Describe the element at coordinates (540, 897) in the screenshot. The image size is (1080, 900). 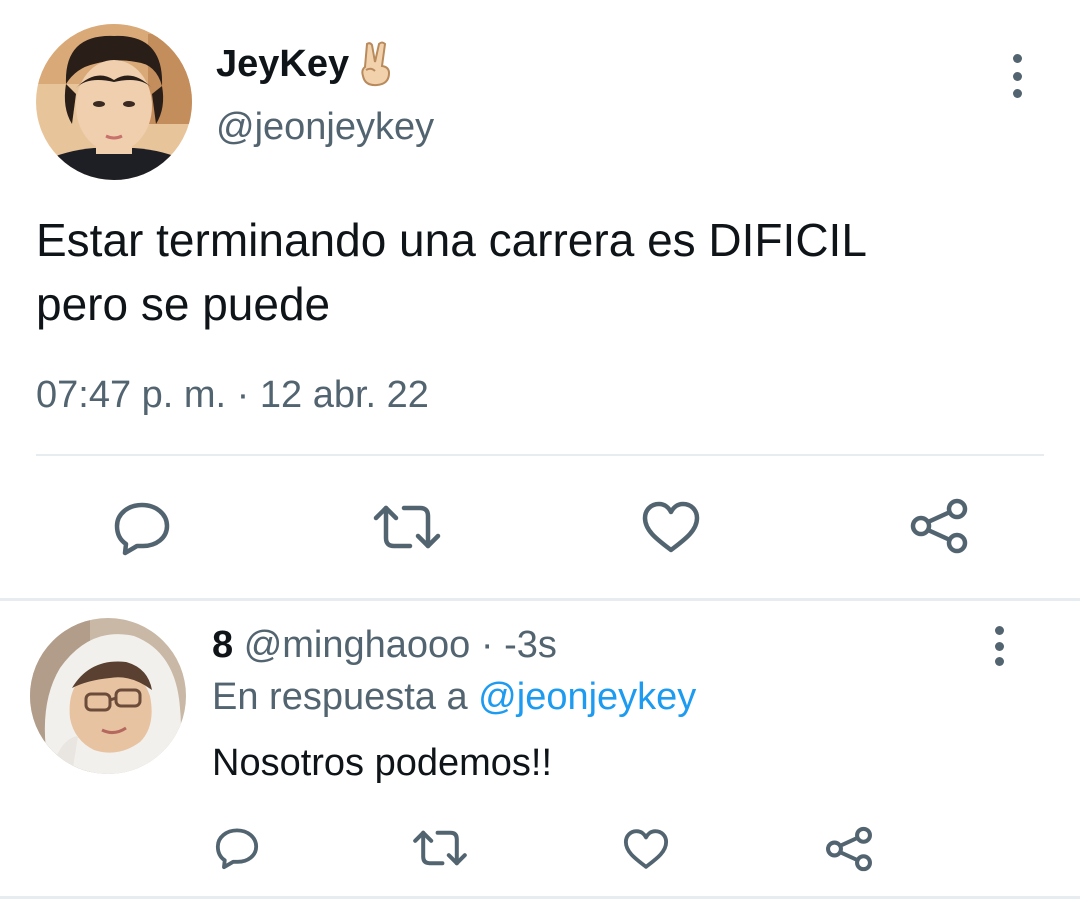
I see `bottom-divider` at that location.